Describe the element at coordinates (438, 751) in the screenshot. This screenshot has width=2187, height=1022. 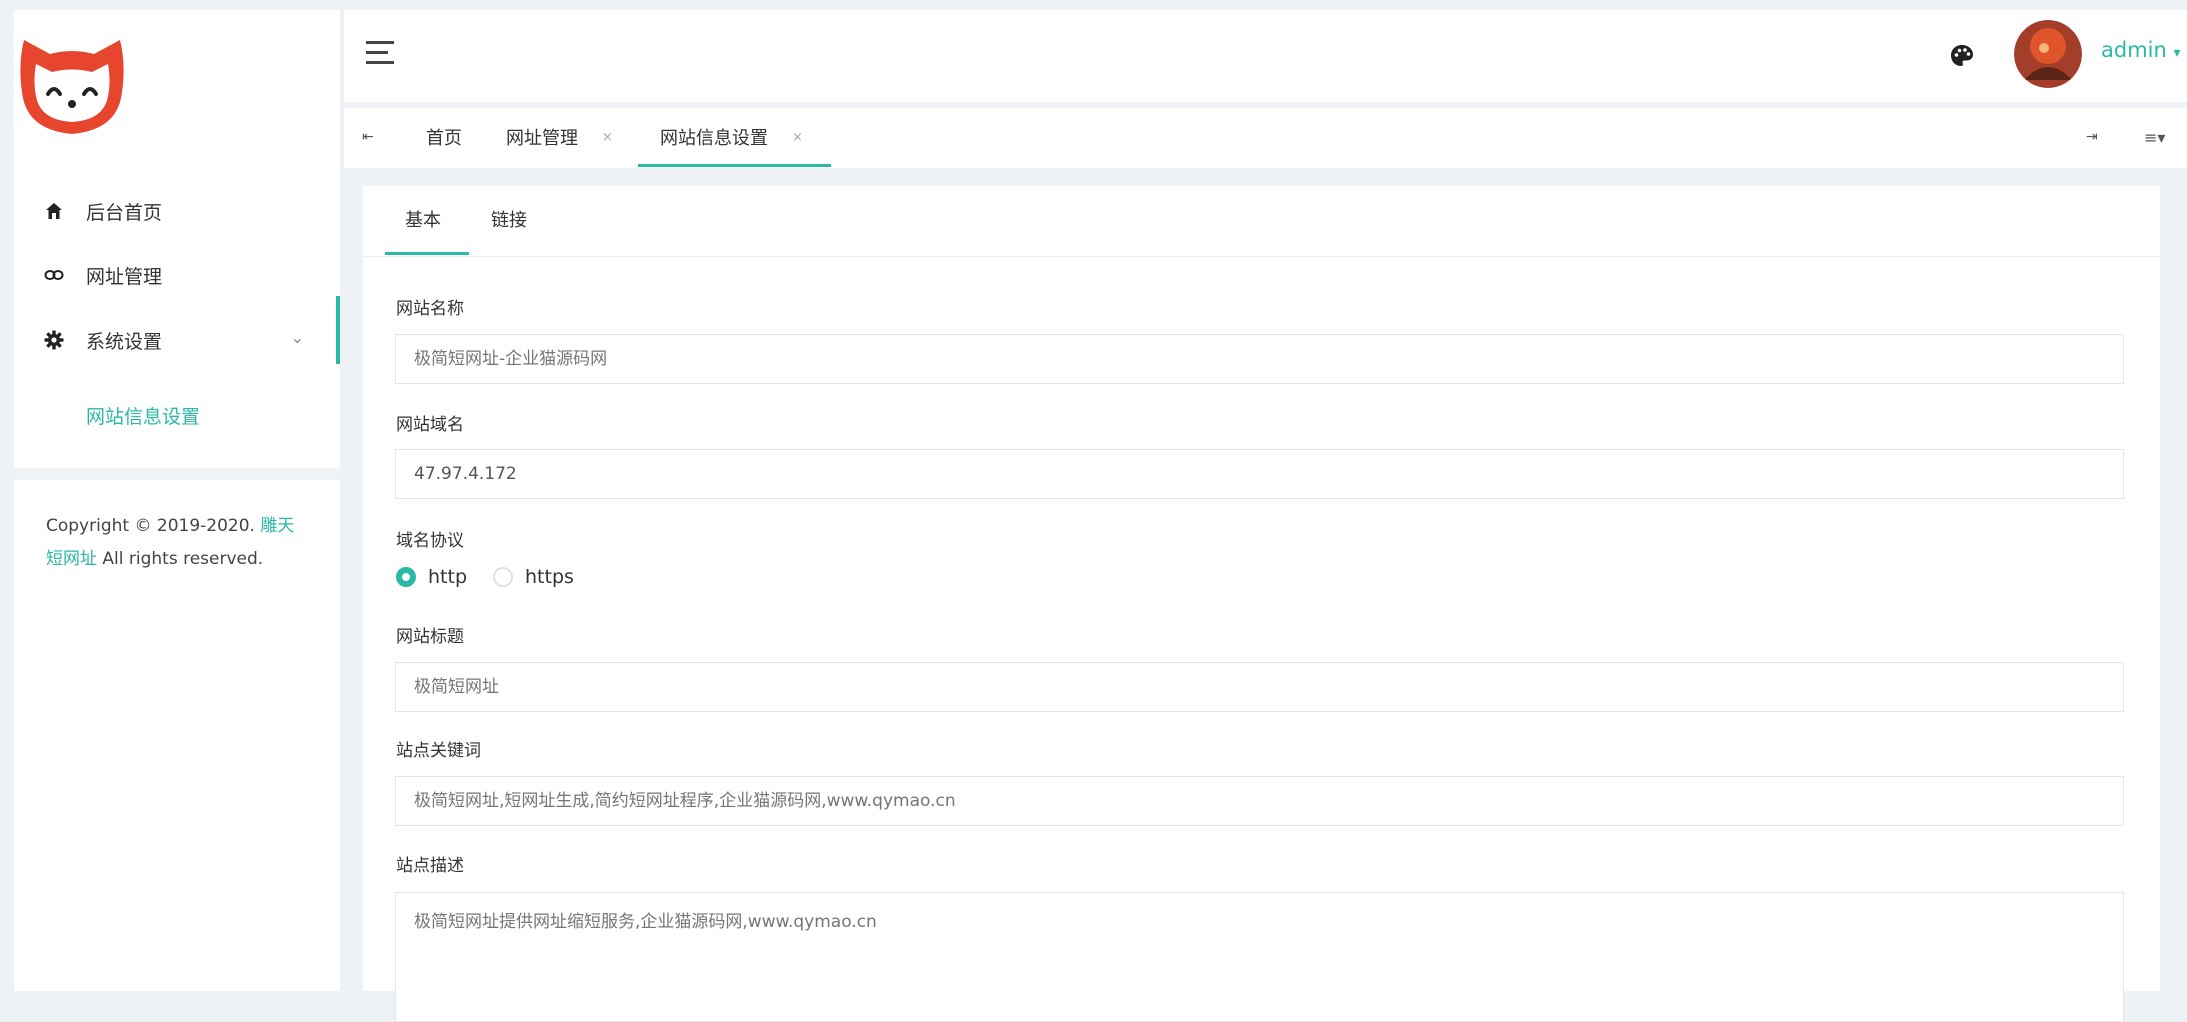
I see `keywords-label: 站点关键词` at that location.